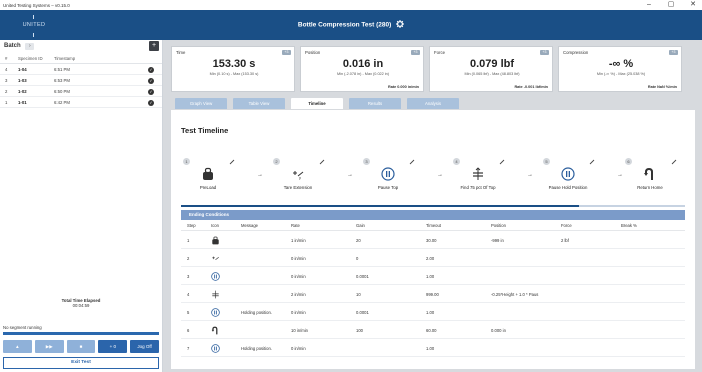 The height and width of the screenshot is (372, 702). What do you see at coordinates (19, 46) in the screenshot?
I see `batch-header: Batch ›` at bounding box center [19, 46].